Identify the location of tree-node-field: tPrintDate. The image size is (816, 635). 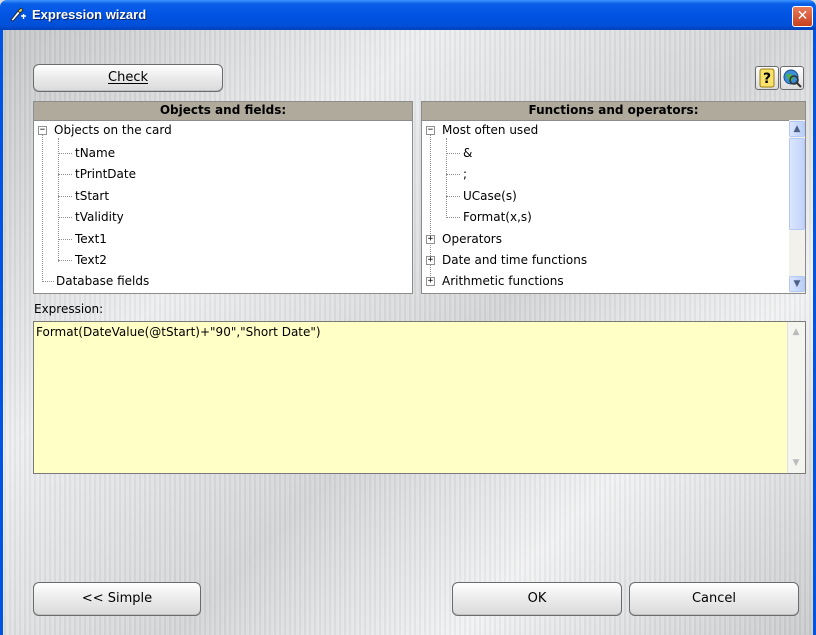
(105, 174).